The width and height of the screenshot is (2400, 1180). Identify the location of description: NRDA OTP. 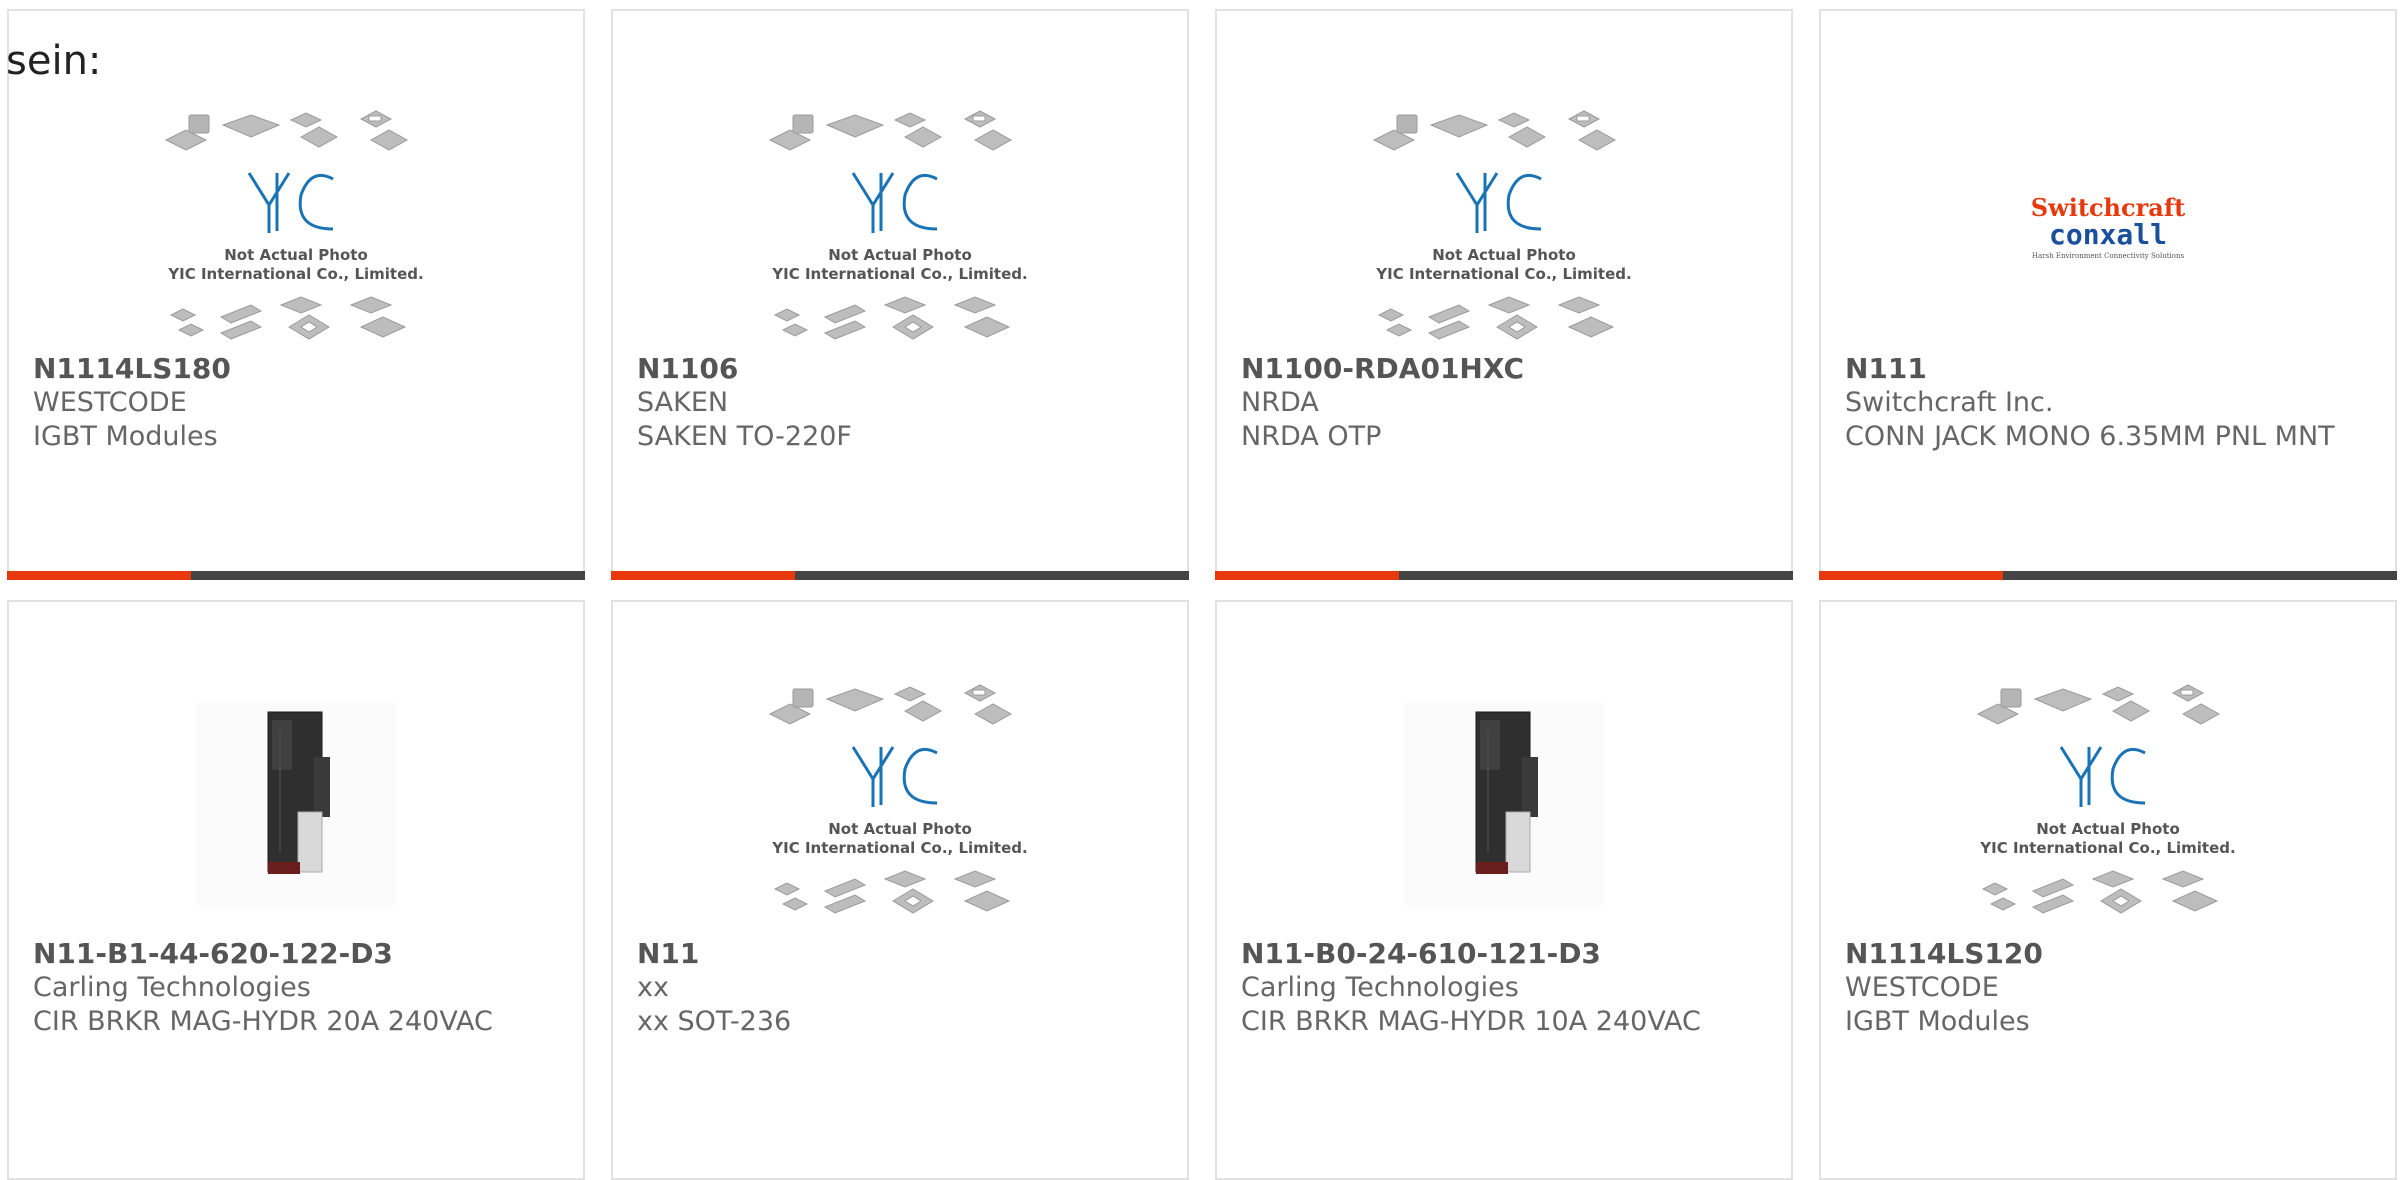
(1311, 436).